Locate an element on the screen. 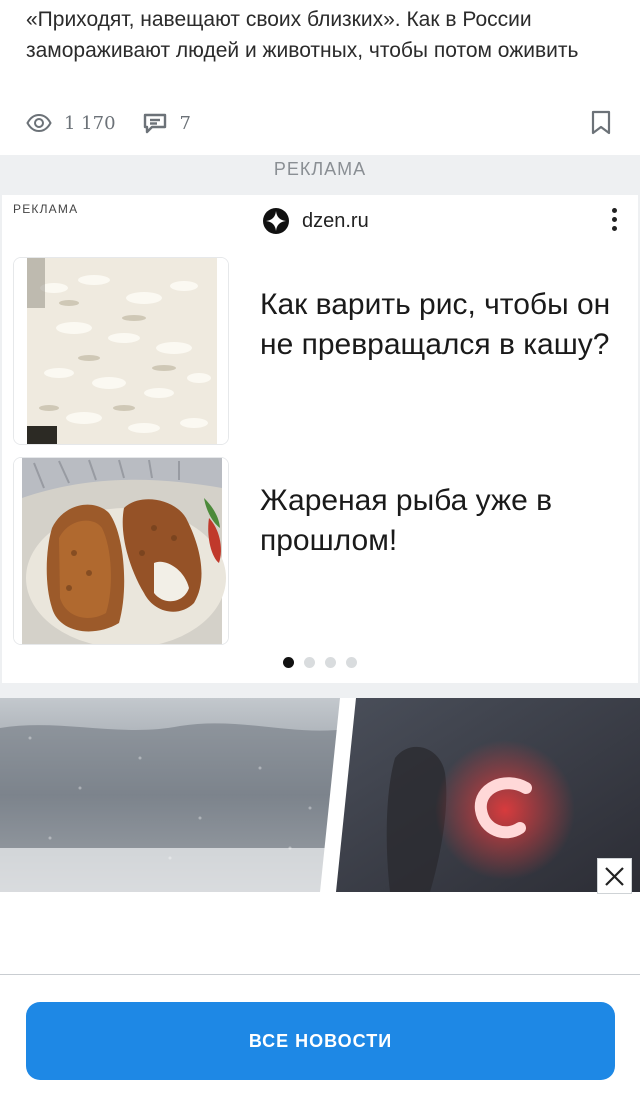 This screenshot has width=640, height=1095. fried-fish-image is located at coordinates (121, 551).